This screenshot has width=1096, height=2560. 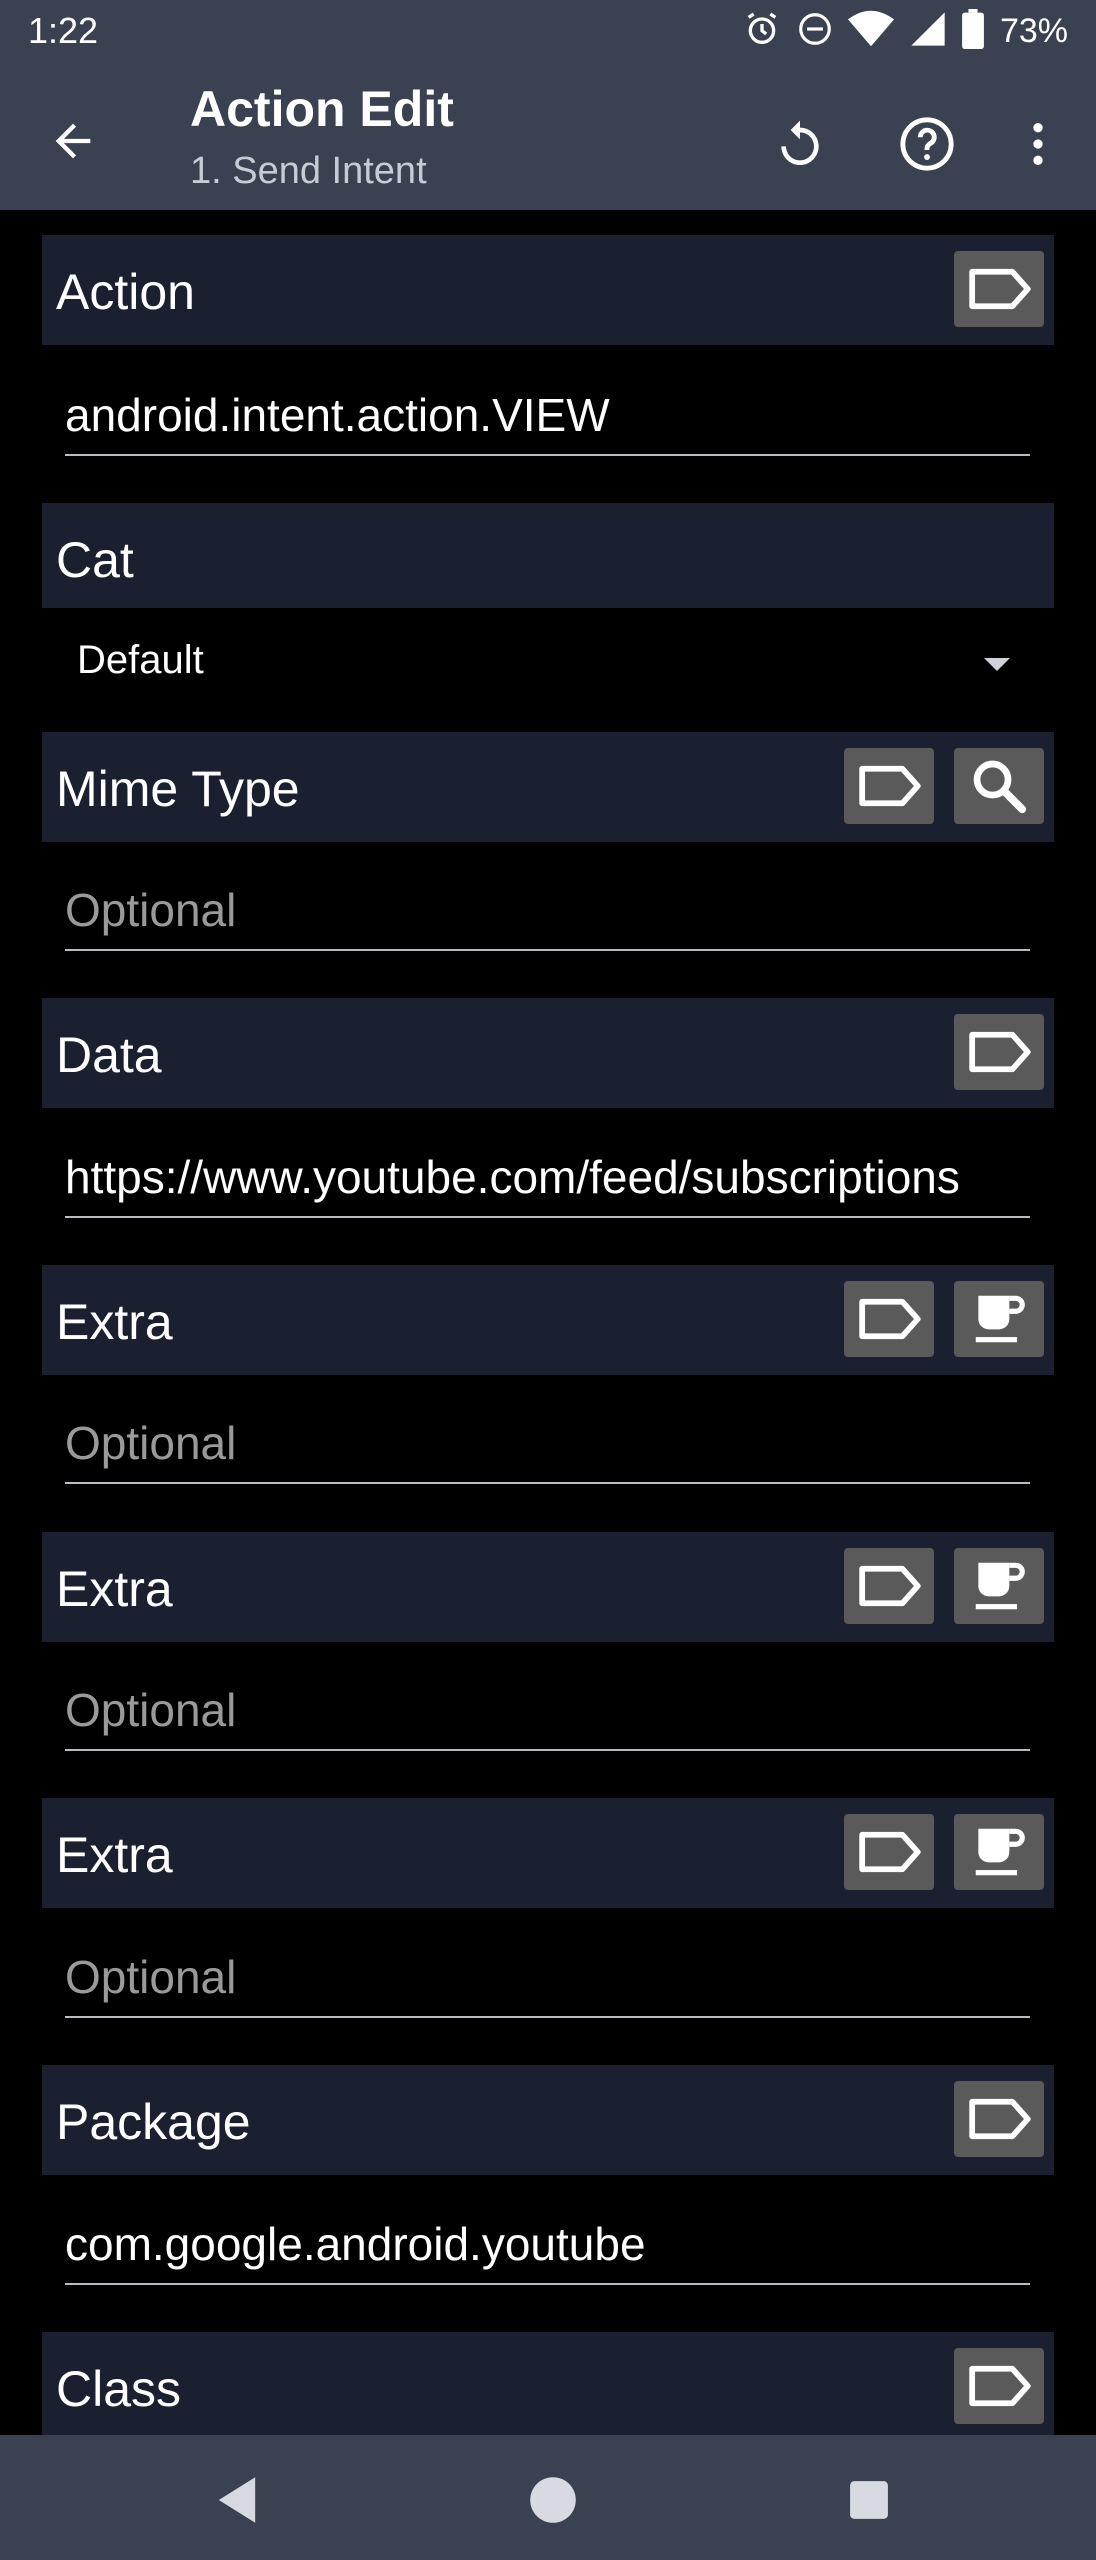 What do you see at coordinates (997, 664) in the screenshot?
I see `dropdown-arrow-icon` at bounding box center [997, 664].